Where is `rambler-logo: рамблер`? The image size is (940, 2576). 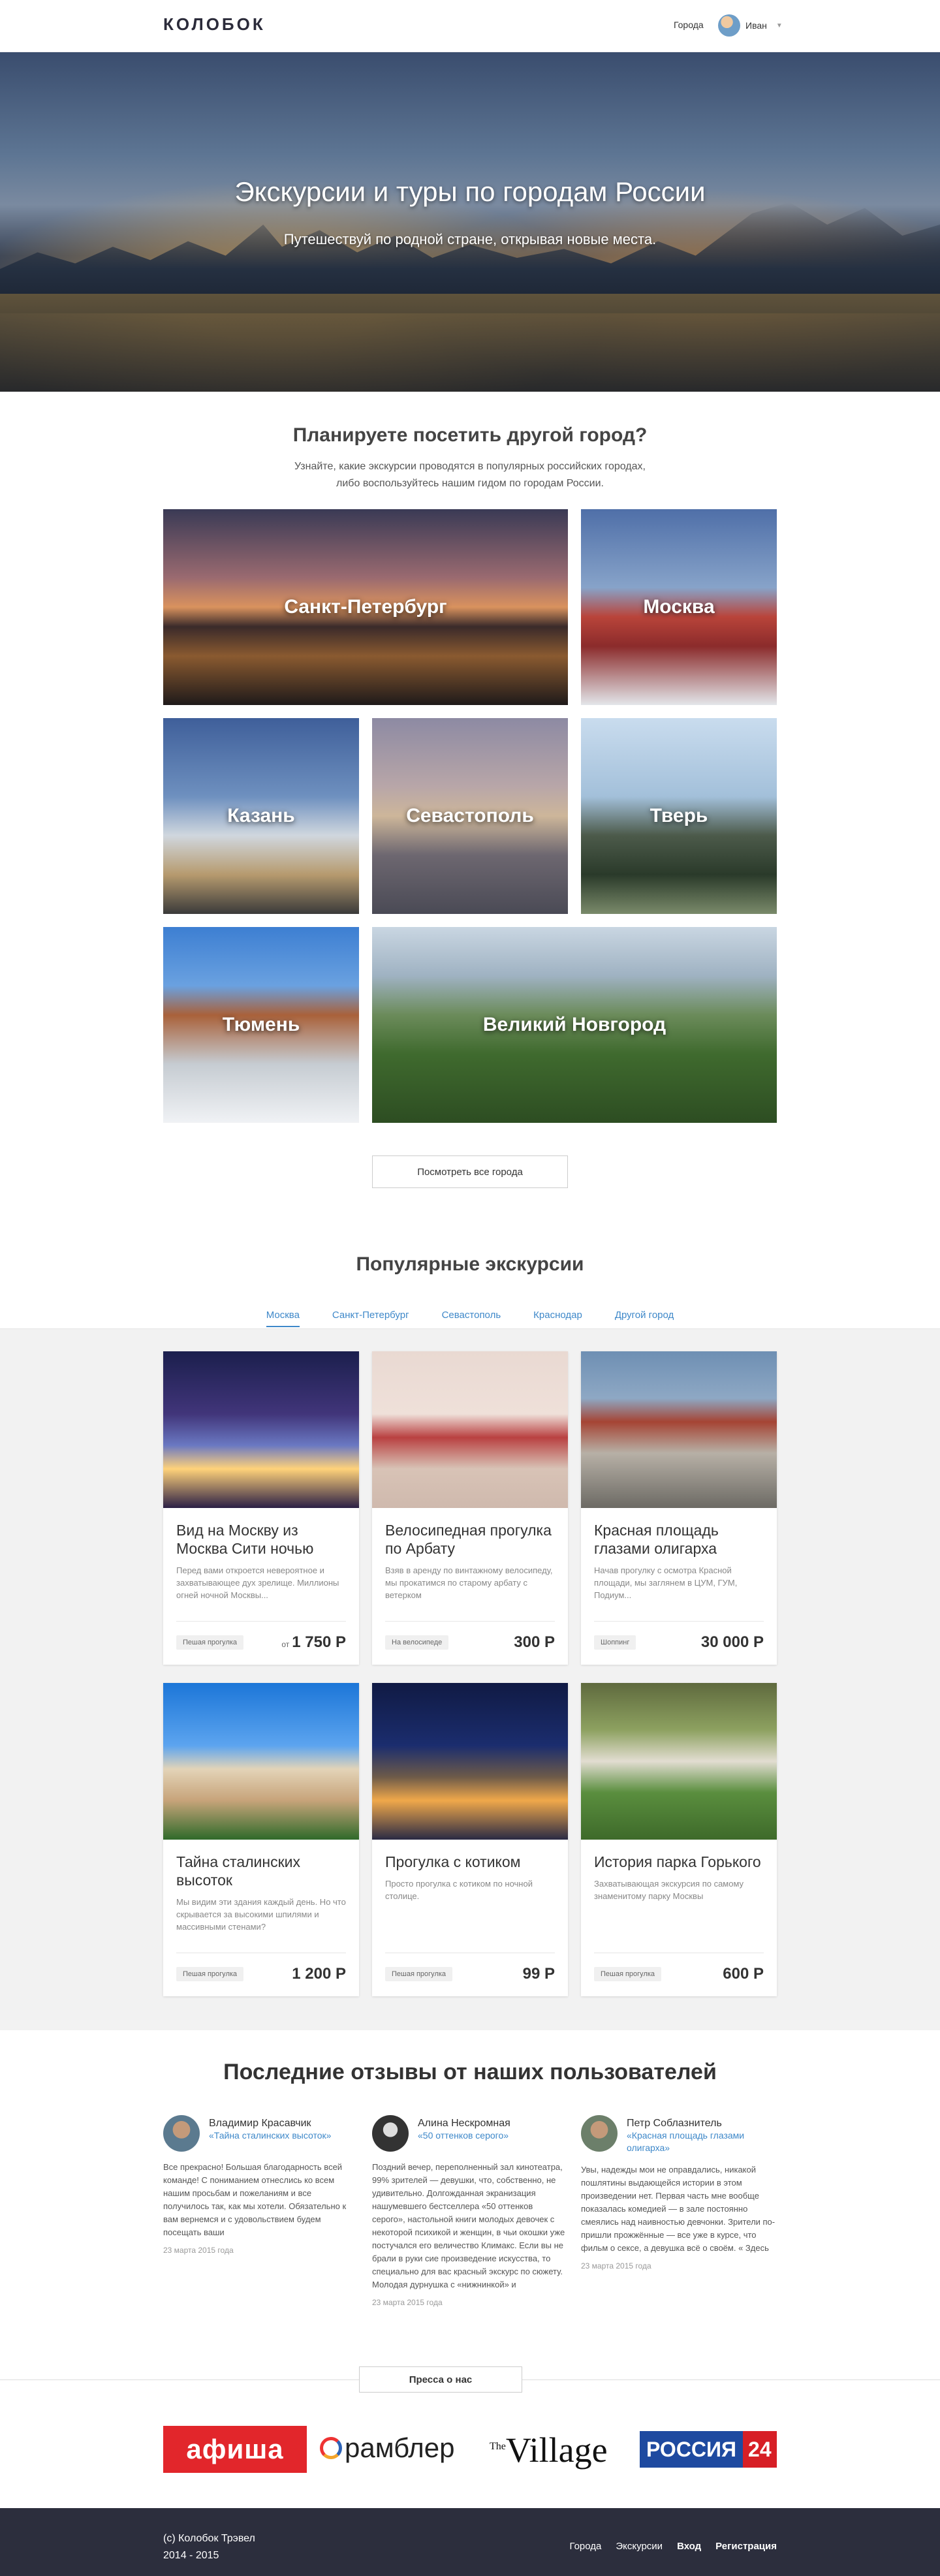 rambler-logo: рамблер is located at coordinates (388, 2448).